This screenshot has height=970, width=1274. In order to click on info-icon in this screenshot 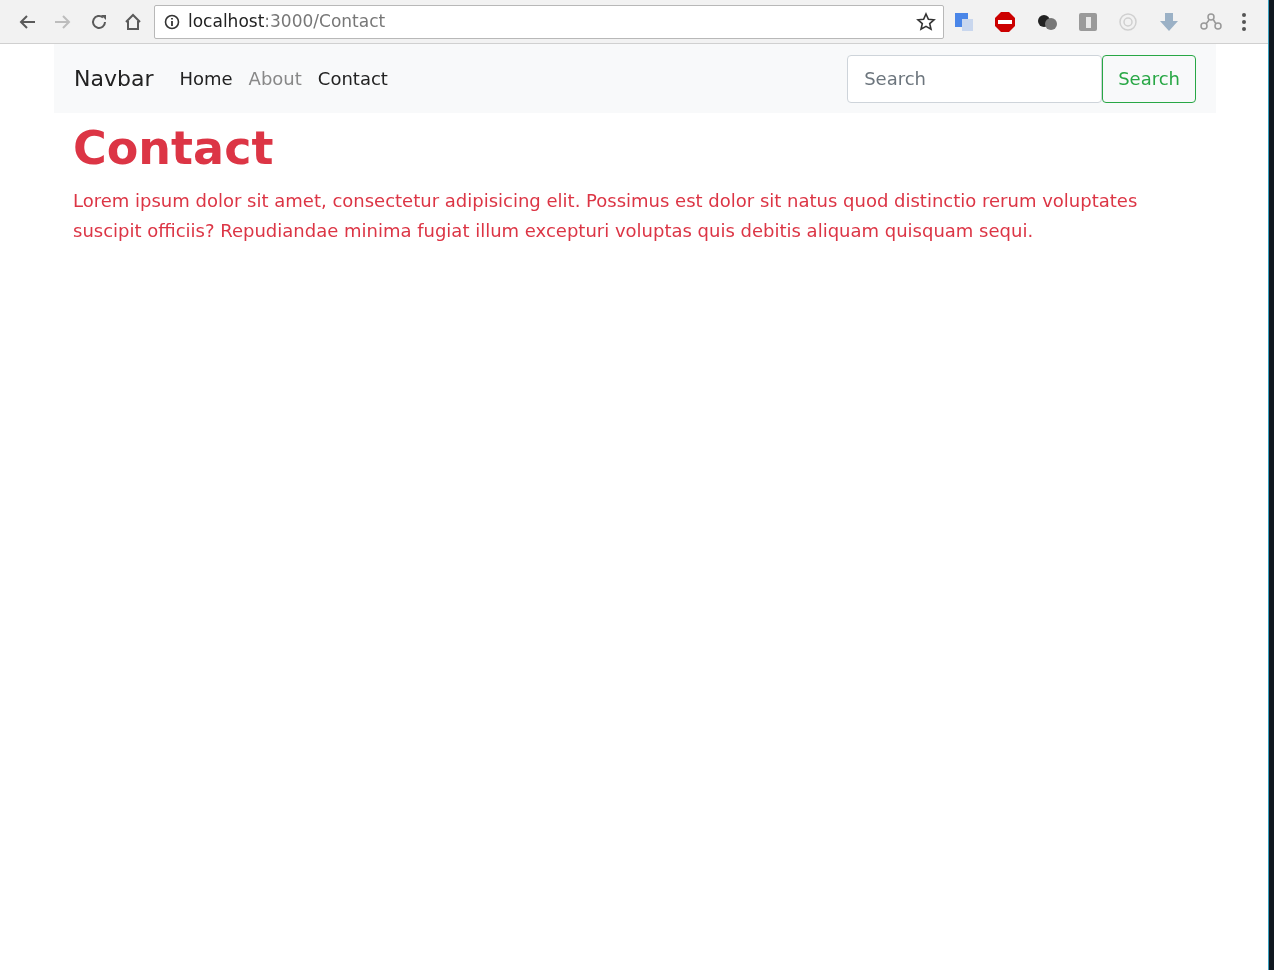, I will do `click(172, 21)`.